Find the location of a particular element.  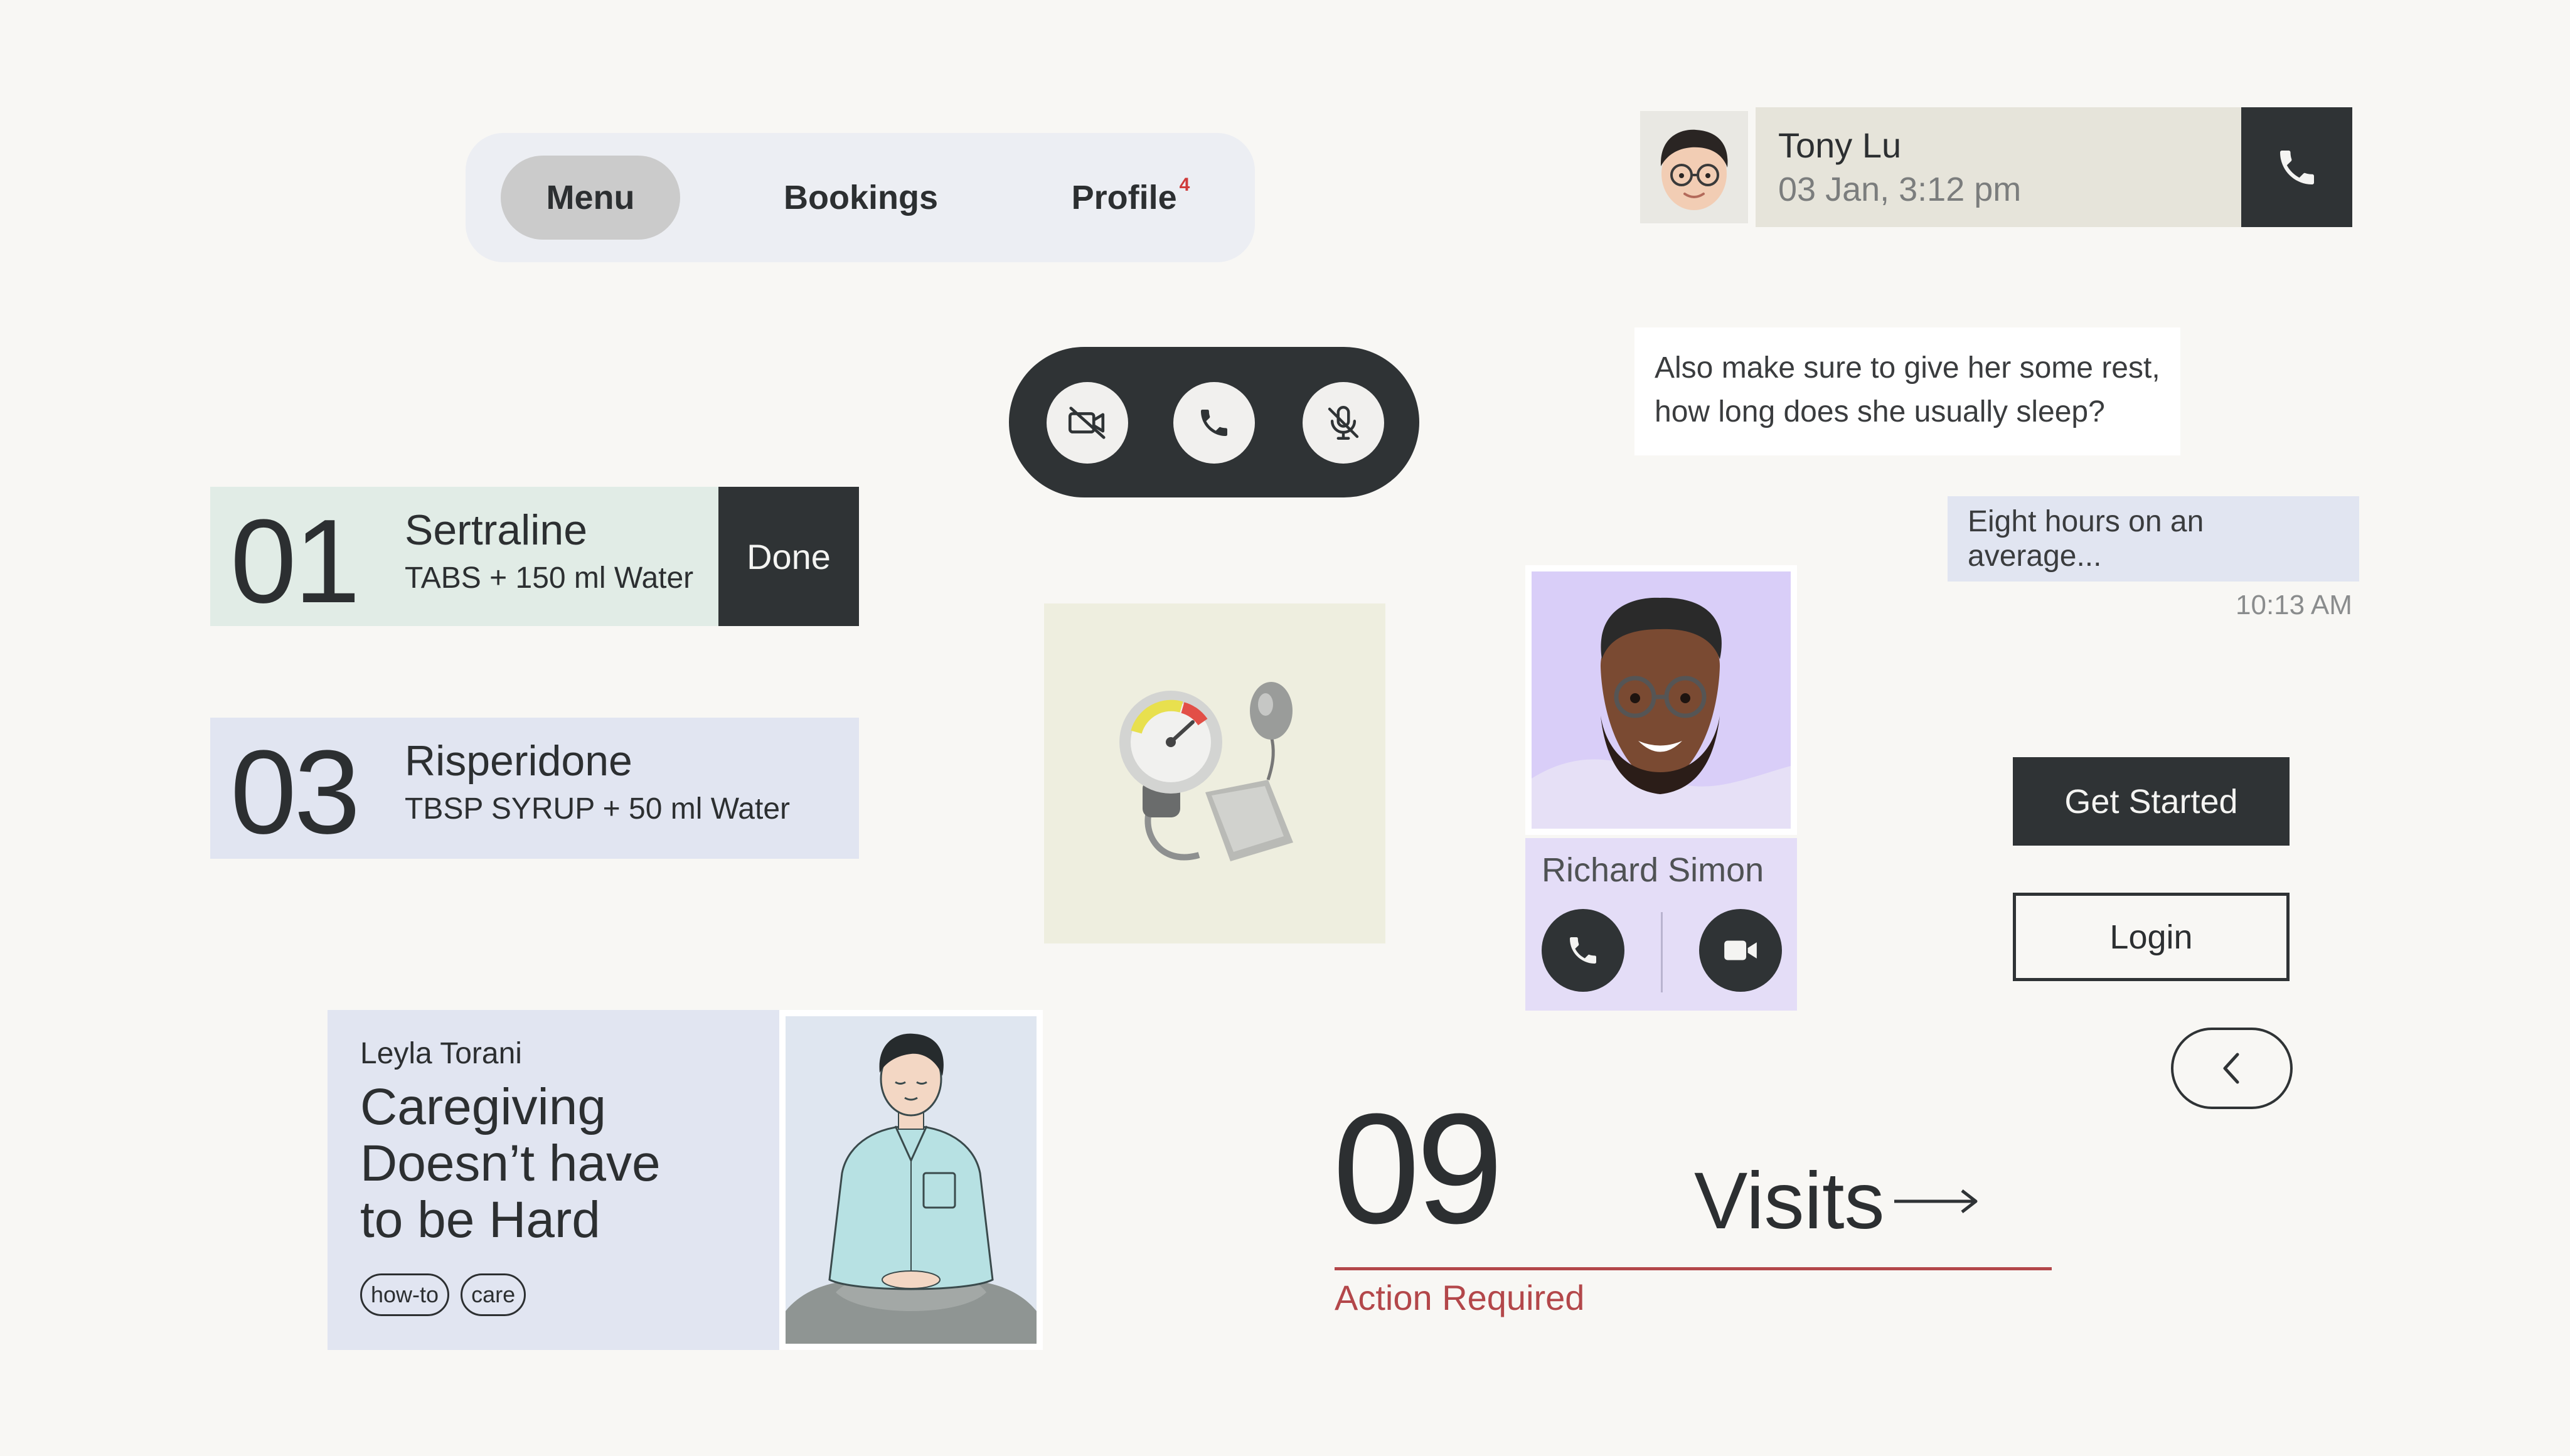

doctor-card: Richard Simon is located at coordinates (1661, 925).